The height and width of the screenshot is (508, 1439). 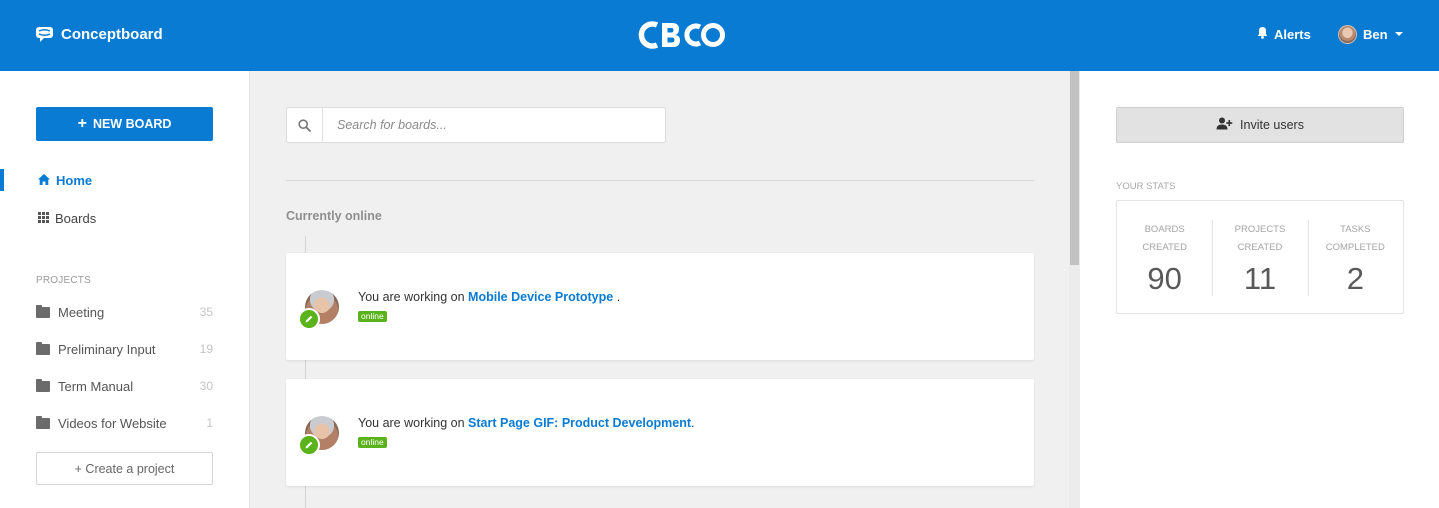 I want to click on divider, so click(x=660, y=180).